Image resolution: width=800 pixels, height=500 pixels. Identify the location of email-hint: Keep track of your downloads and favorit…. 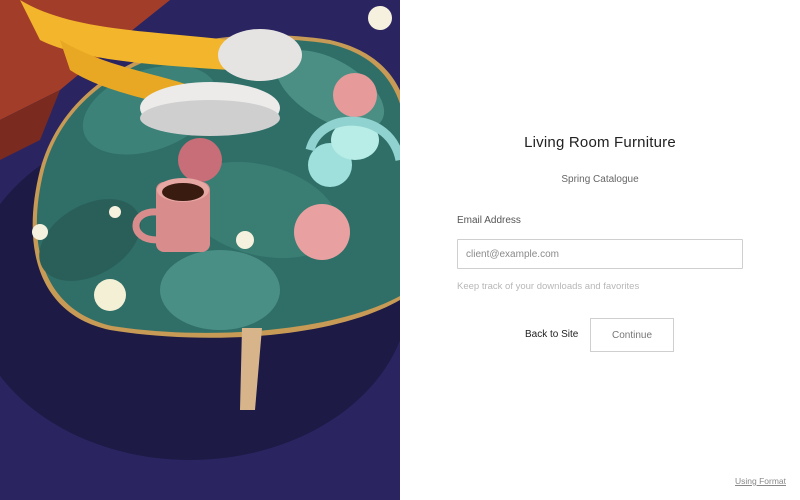
(548, 286).